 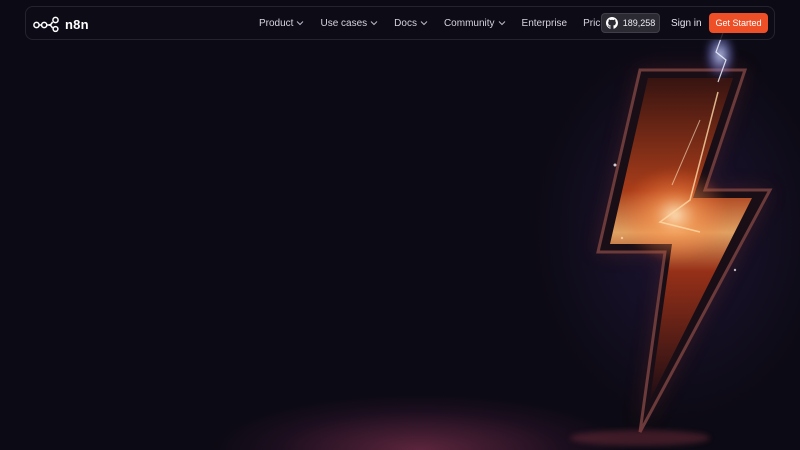 What do you see at coordinates (46, 24) in the screenshot?
I see `n8n-nodes-logo-icon` at bounding box center [46, 24].